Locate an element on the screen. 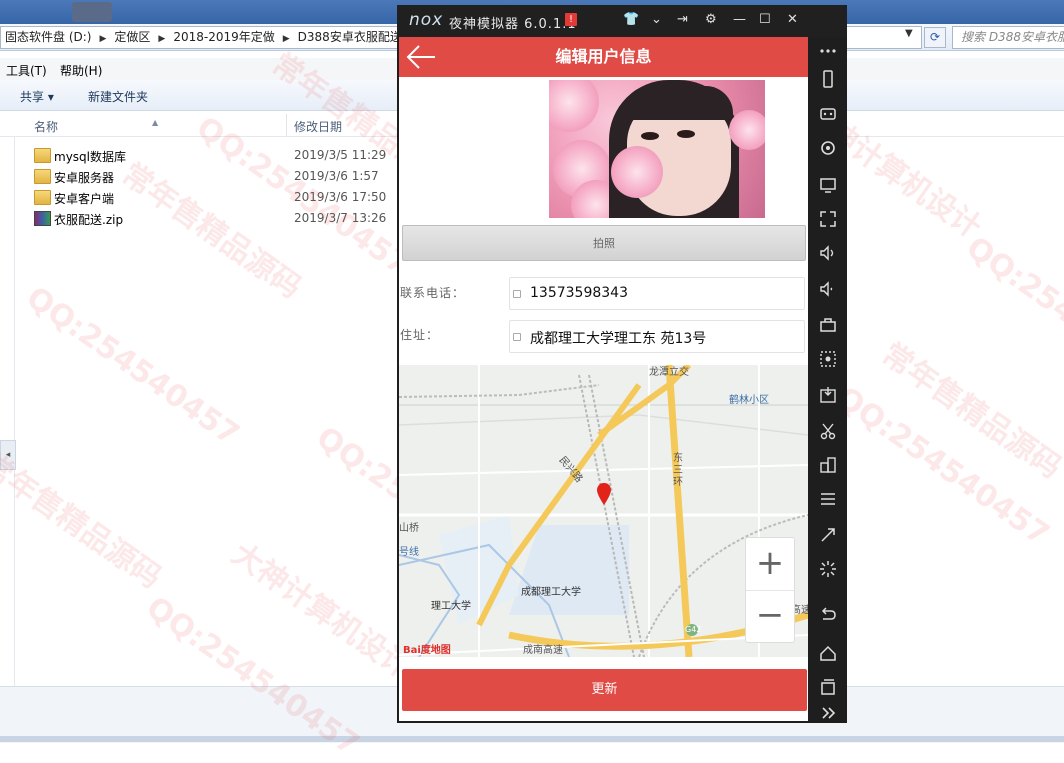 The width and height of the screenshot is (1064, 763). shrink-icon is located at coordinates (828, 535).